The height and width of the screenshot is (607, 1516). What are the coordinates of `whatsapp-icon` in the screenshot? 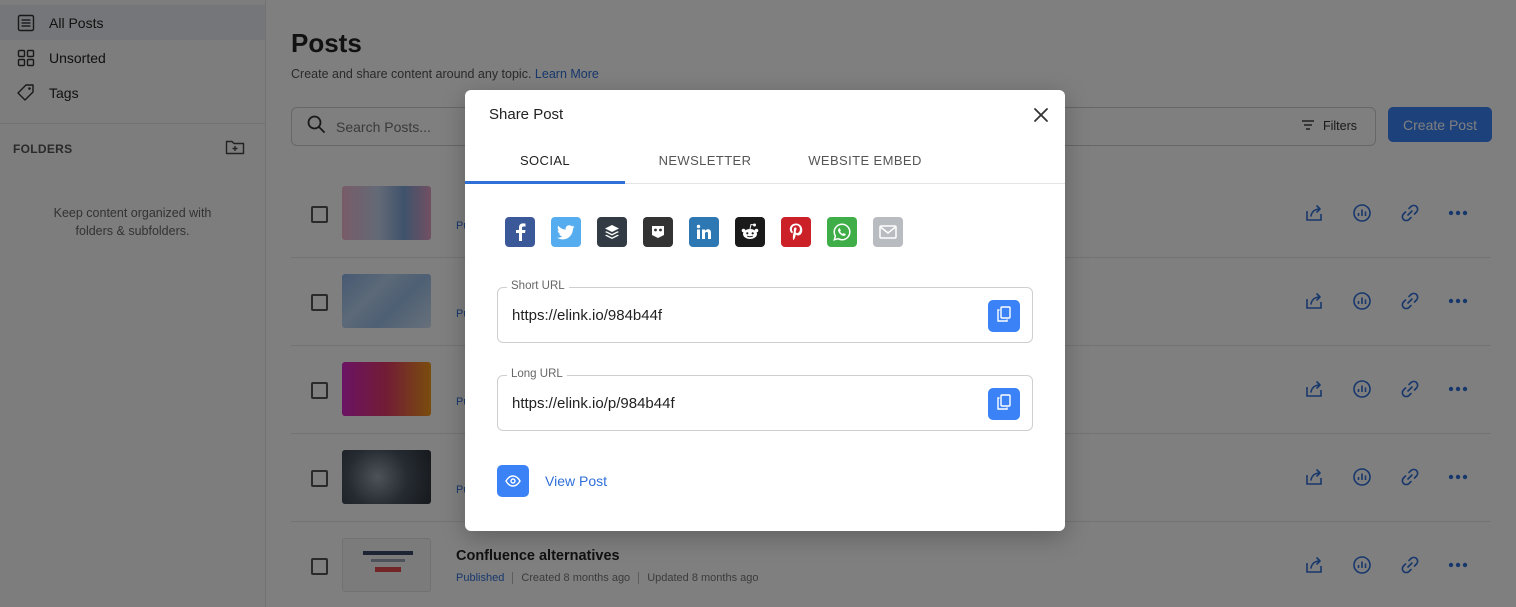 It's located at (842, 232).